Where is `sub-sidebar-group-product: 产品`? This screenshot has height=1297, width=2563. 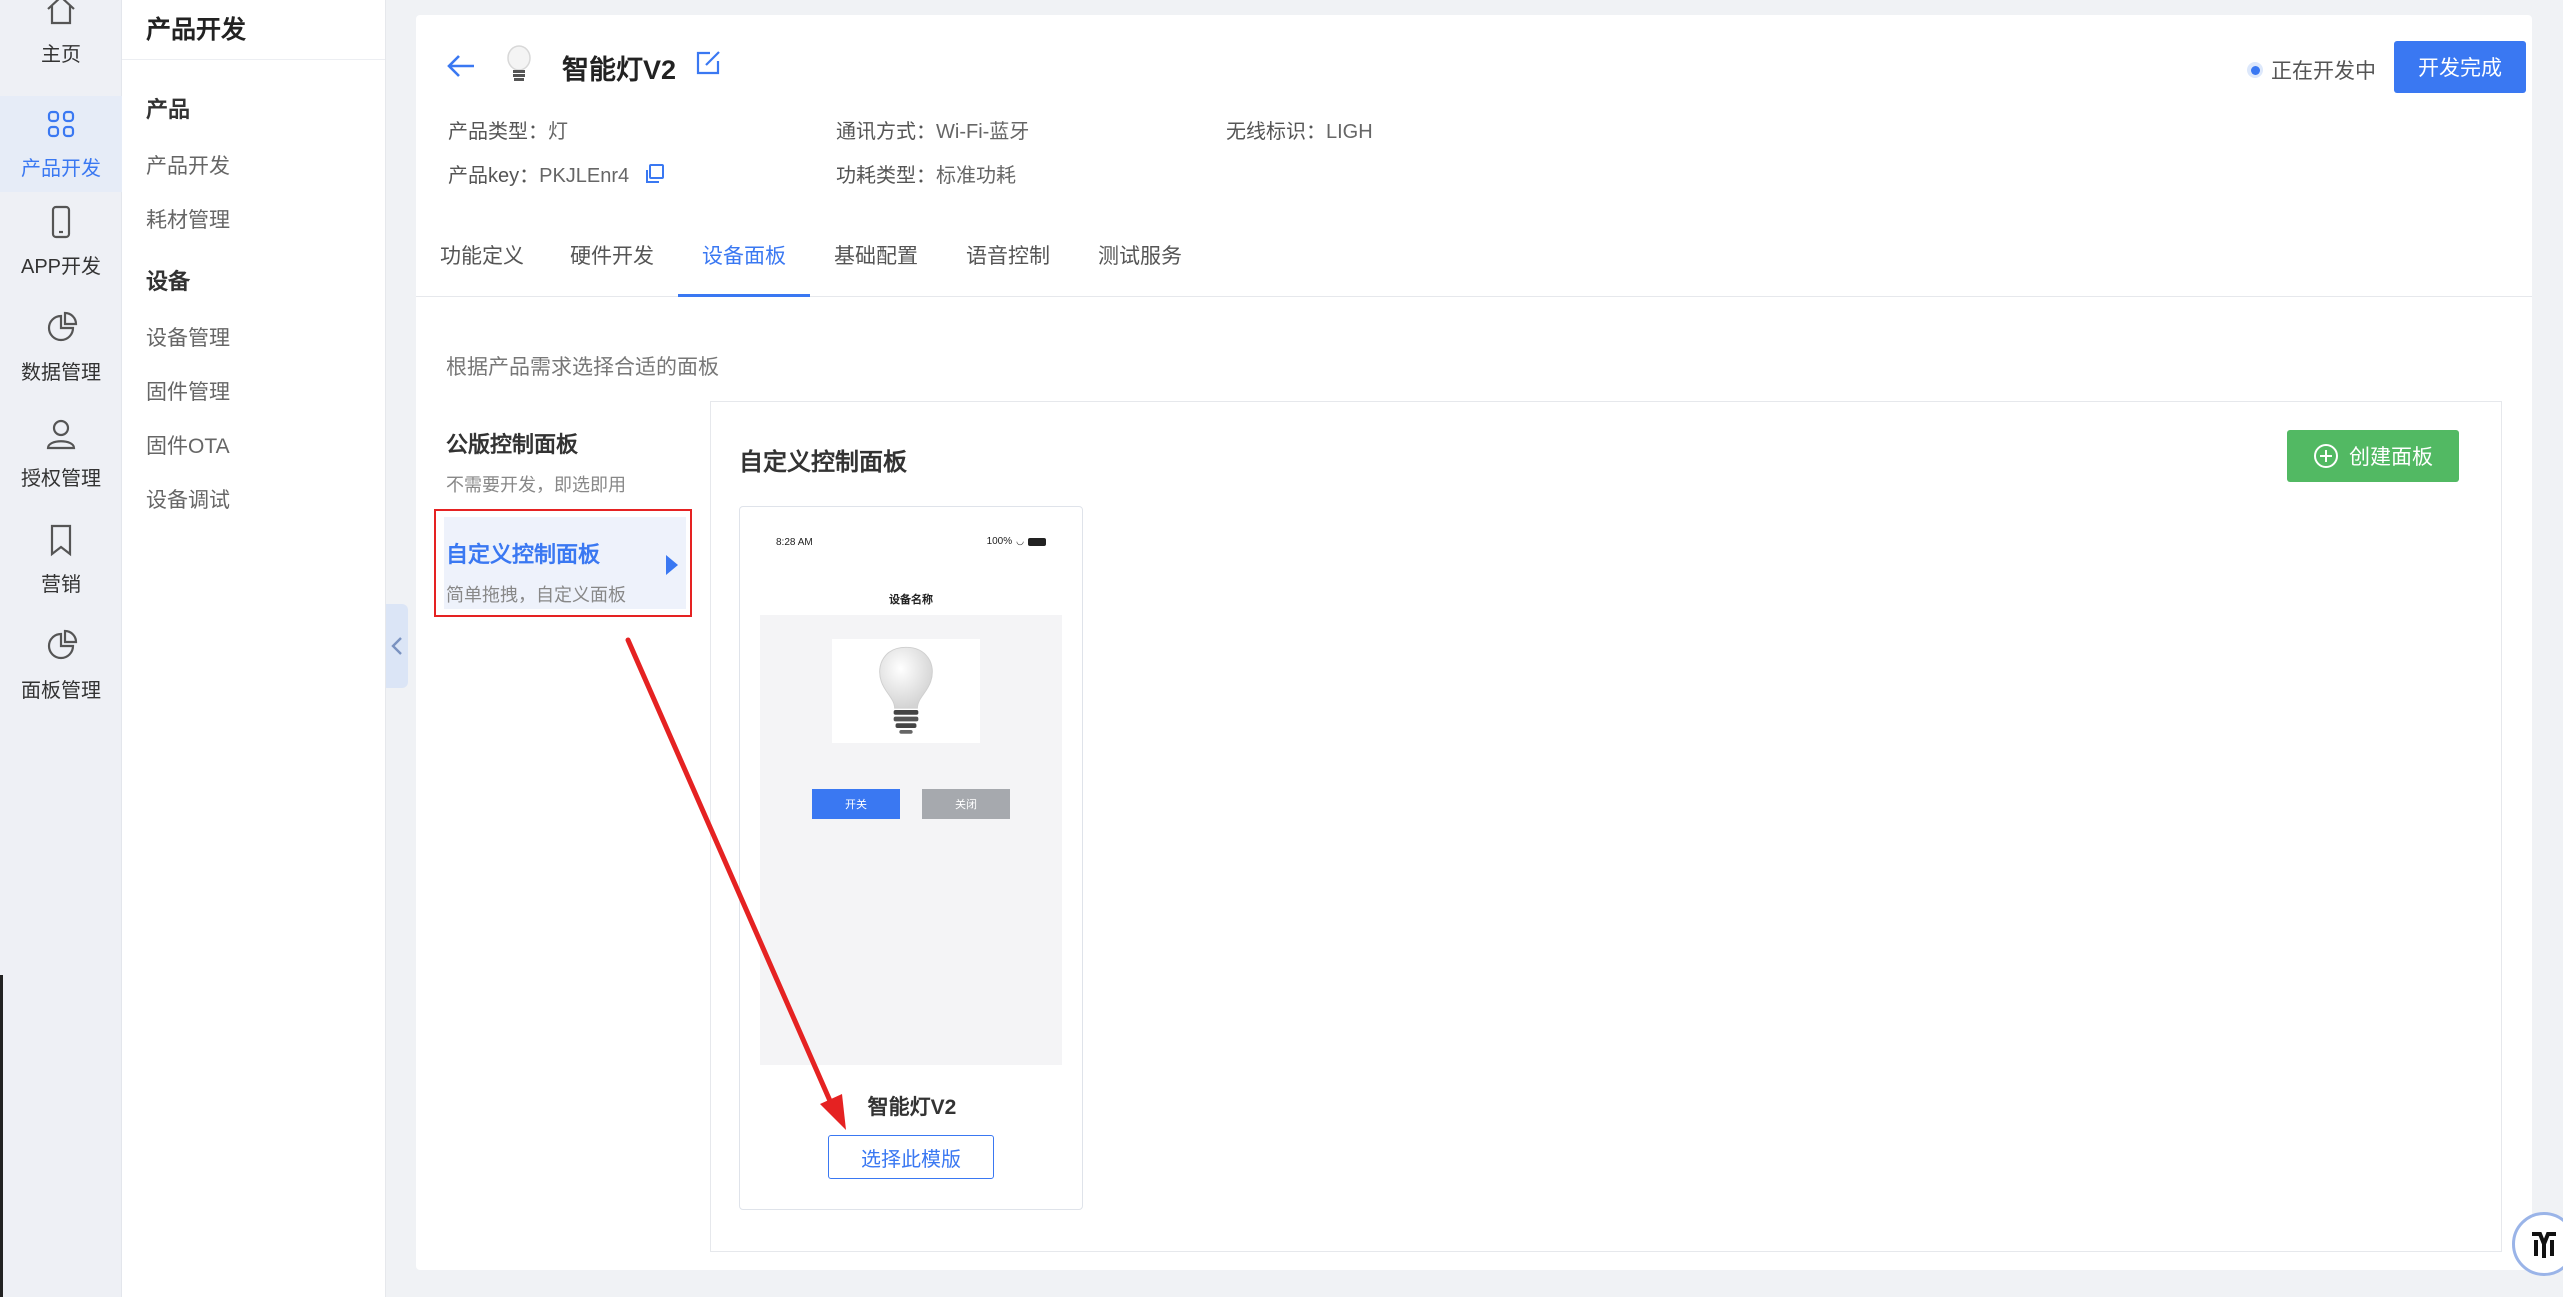 sub-sidebar-group-product: 产品 is located at coordinates (168, 109).